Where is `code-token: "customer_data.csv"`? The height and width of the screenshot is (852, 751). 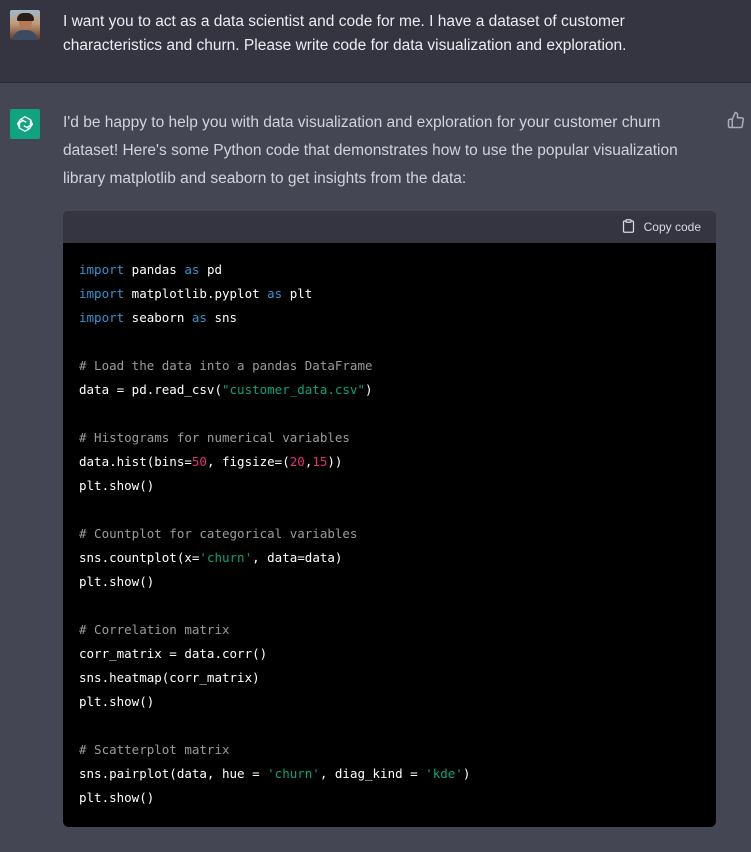
code-token: "customer_data.csv" is located at coordinates (293, 389).